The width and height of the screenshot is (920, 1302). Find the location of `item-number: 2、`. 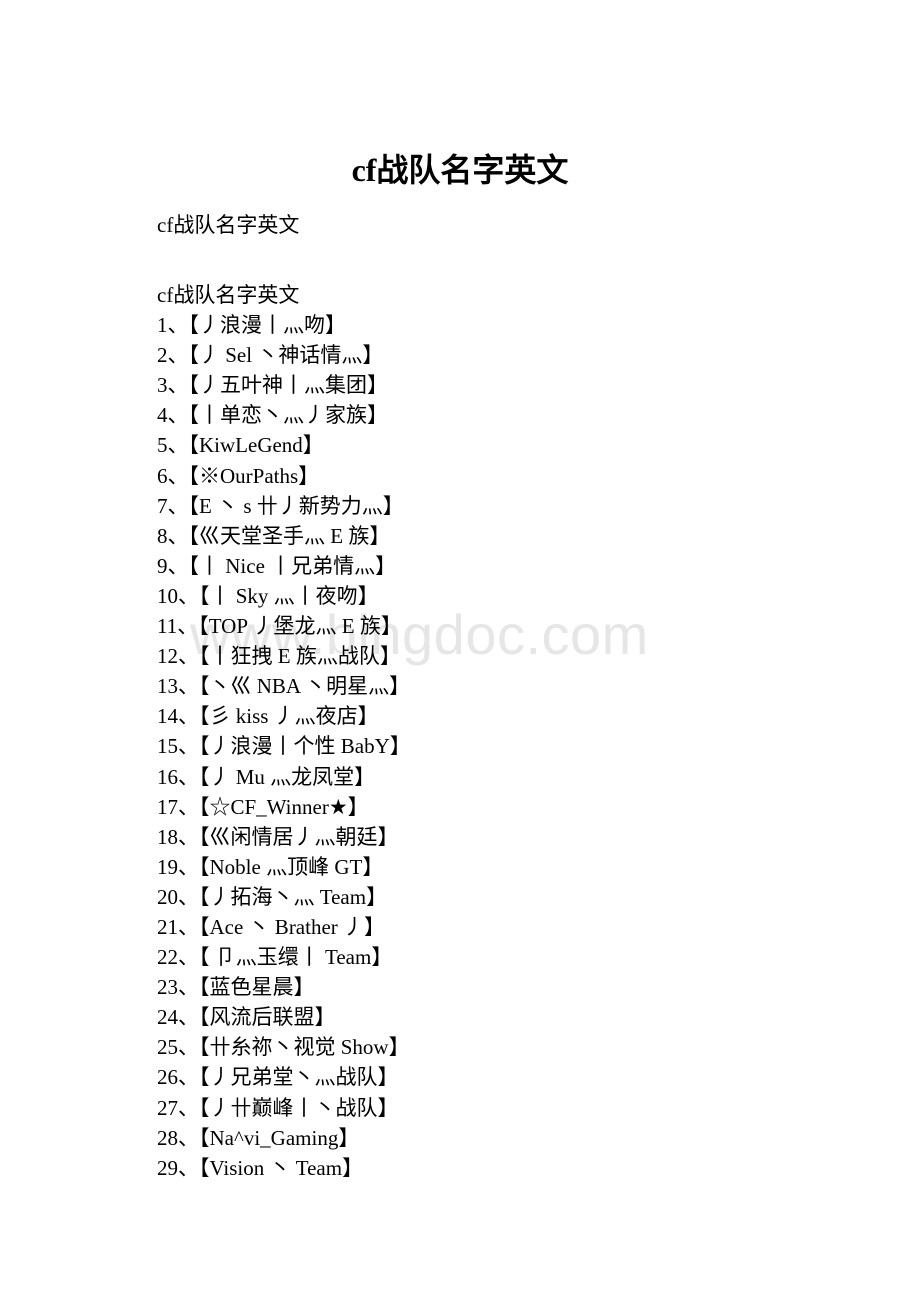

item-number: 2、 is located at coordinates (173, 355).